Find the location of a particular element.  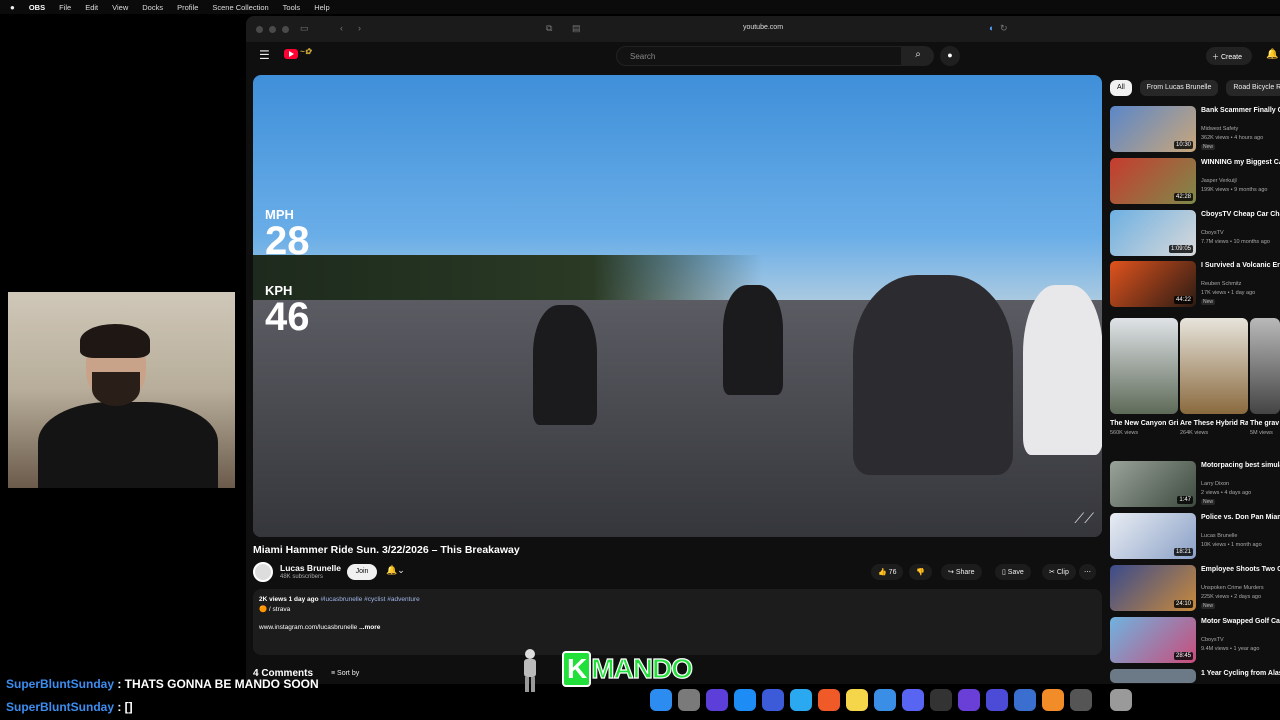

apple-menu-icon: ● is located at coordinates (12, 7).